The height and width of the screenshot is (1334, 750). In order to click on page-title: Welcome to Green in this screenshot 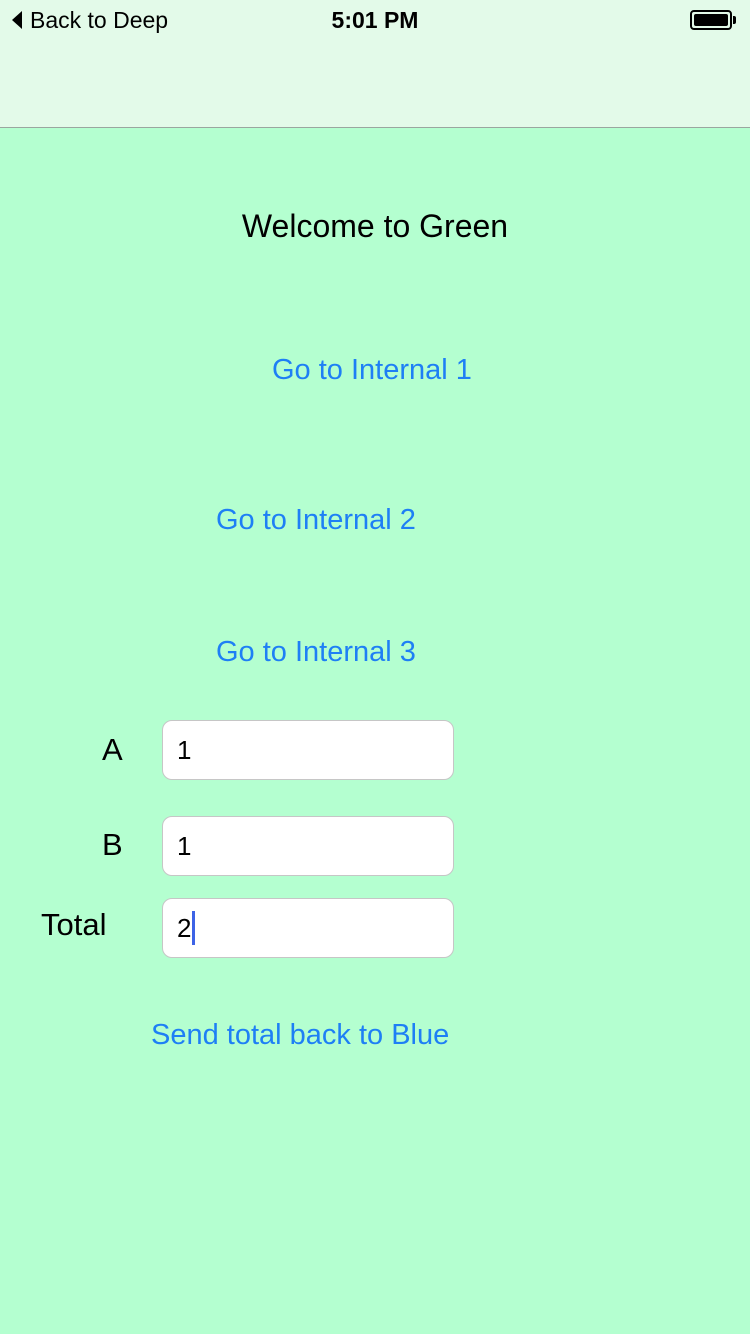, I will do `click(375, 226)`.